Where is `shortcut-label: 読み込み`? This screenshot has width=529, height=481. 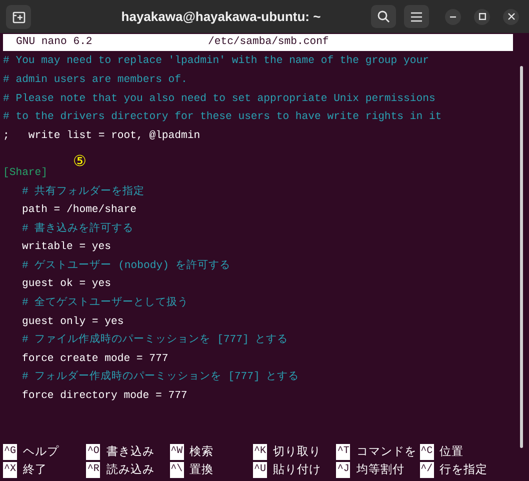 shortcut-label: 読み込み is located at coordinates (130, 469).